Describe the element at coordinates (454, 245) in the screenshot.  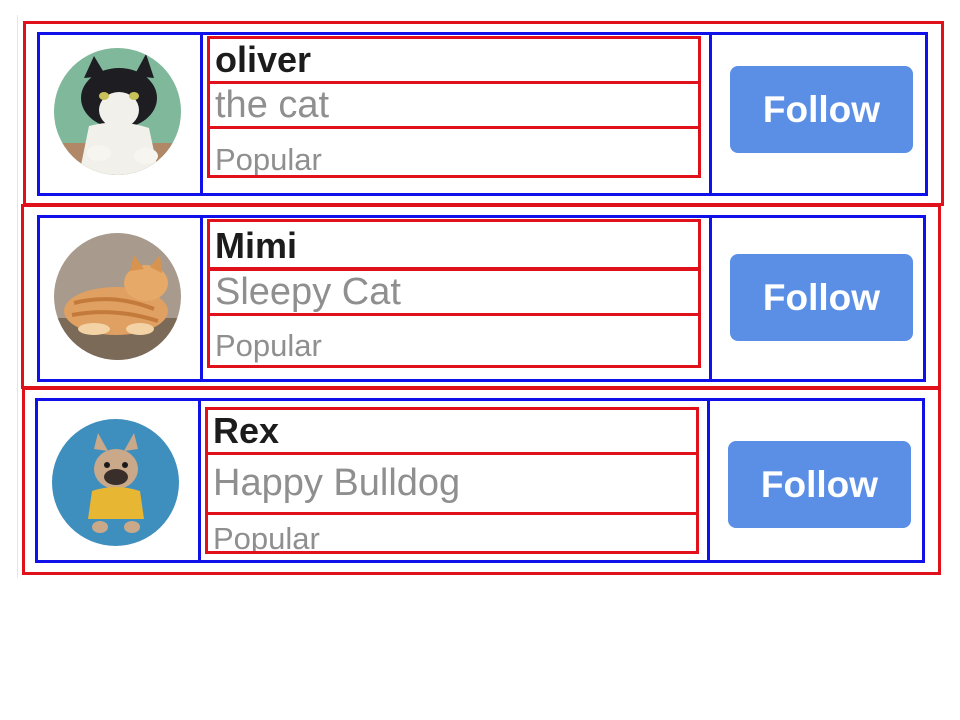
I see `user-name-row: Mimi` at that location.